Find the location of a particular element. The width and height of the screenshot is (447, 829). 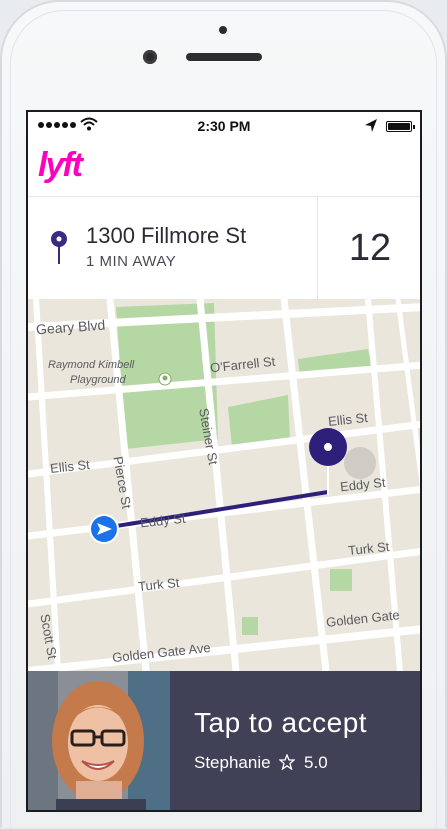

proximity-sensor is located at coordinates (223, 30).